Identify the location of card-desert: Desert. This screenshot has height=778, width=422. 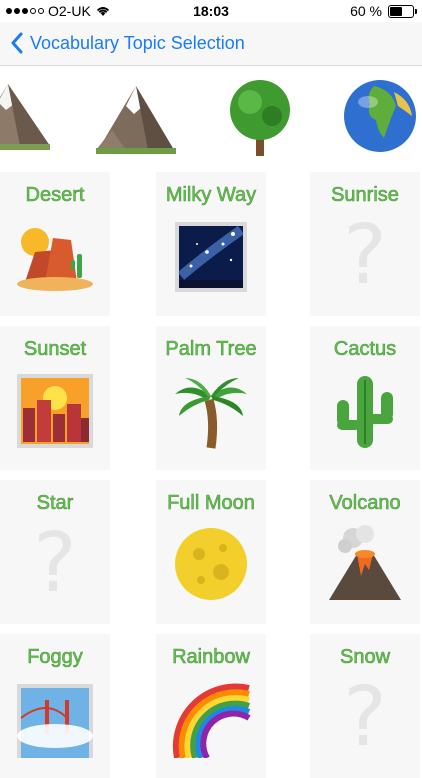
(55, 244).